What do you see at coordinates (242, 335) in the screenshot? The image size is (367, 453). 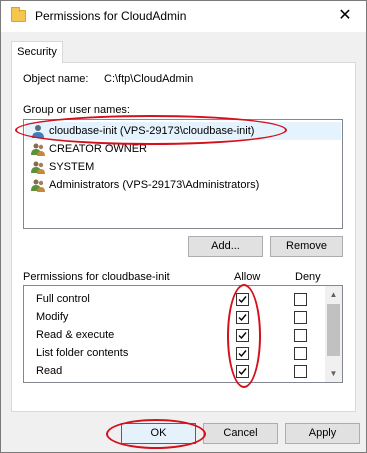 I see `allow-read-execute-checkbox` at bounding box center [242, 335].